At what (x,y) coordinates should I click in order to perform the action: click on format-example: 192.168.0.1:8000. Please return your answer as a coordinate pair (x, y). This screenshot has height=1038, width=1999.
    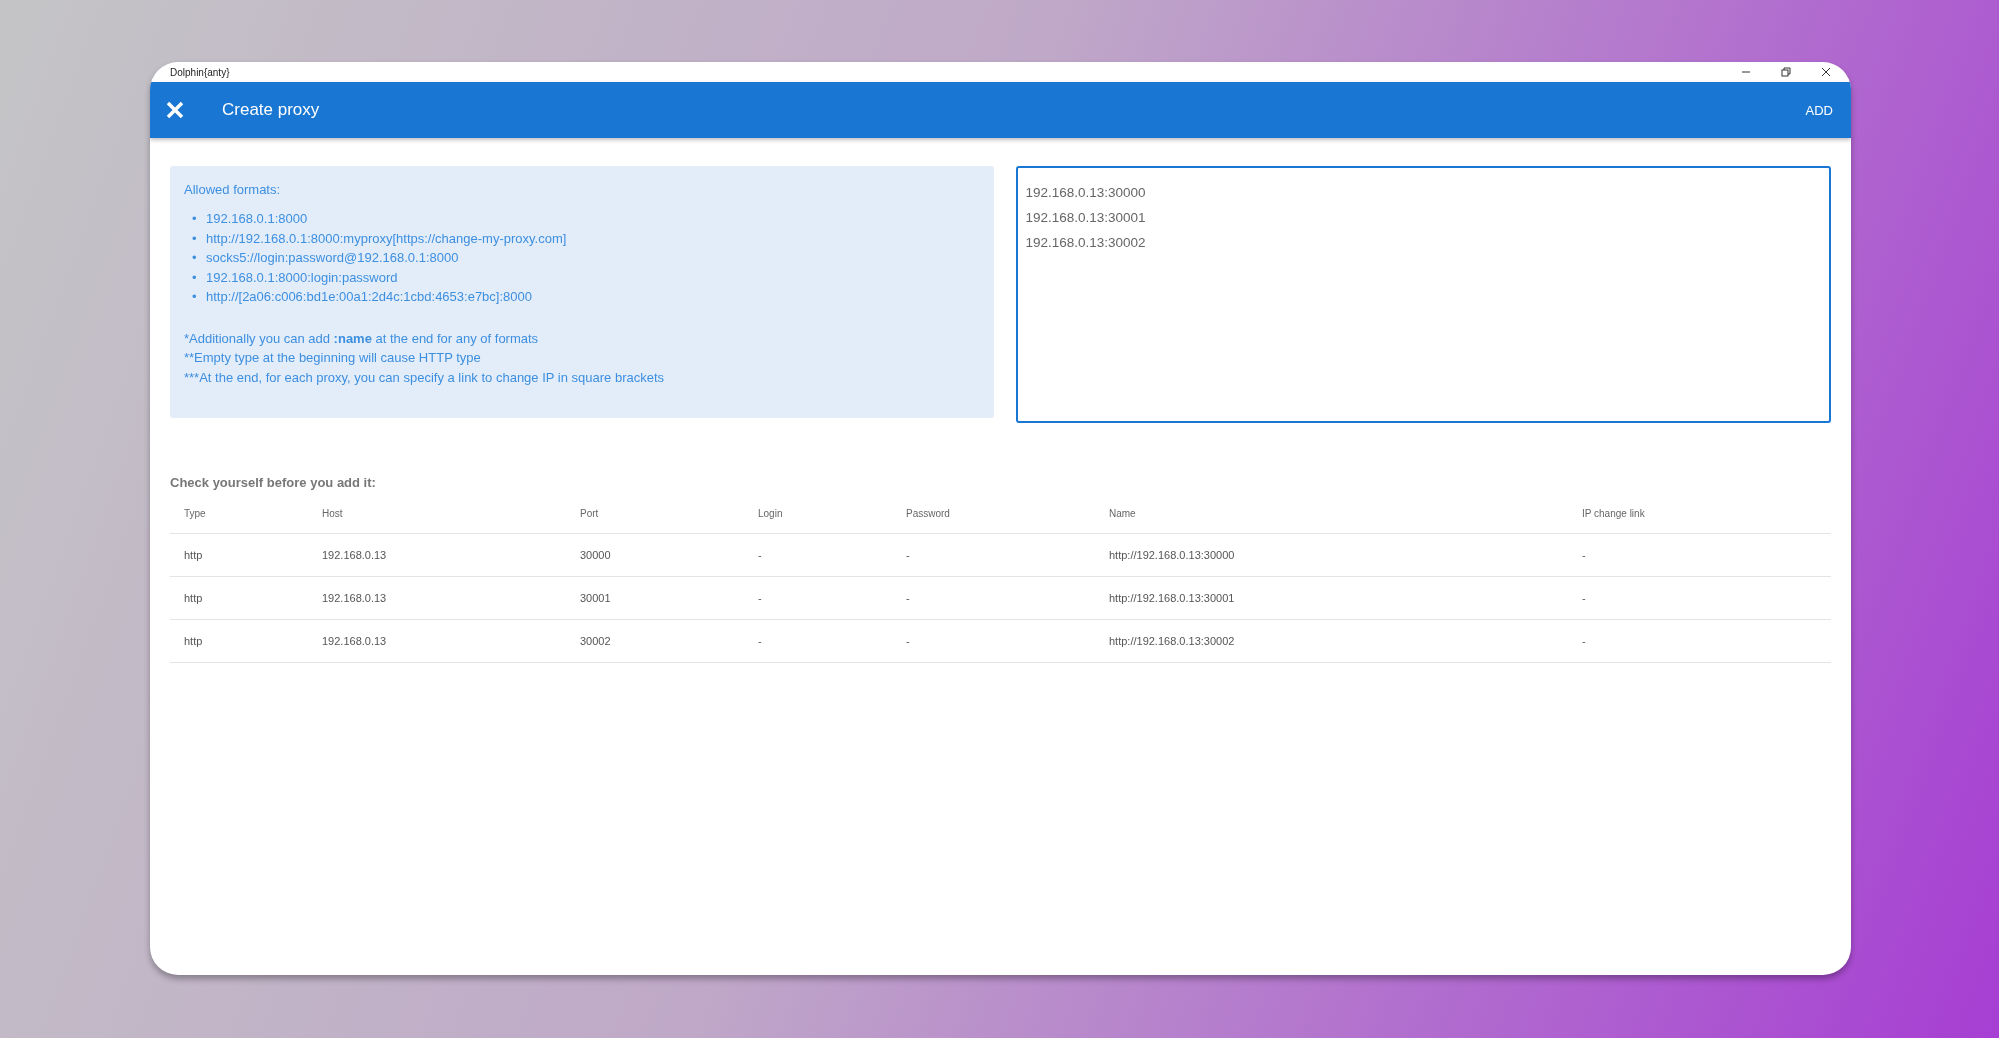
    Looking at the image, I should click on (257, 219).